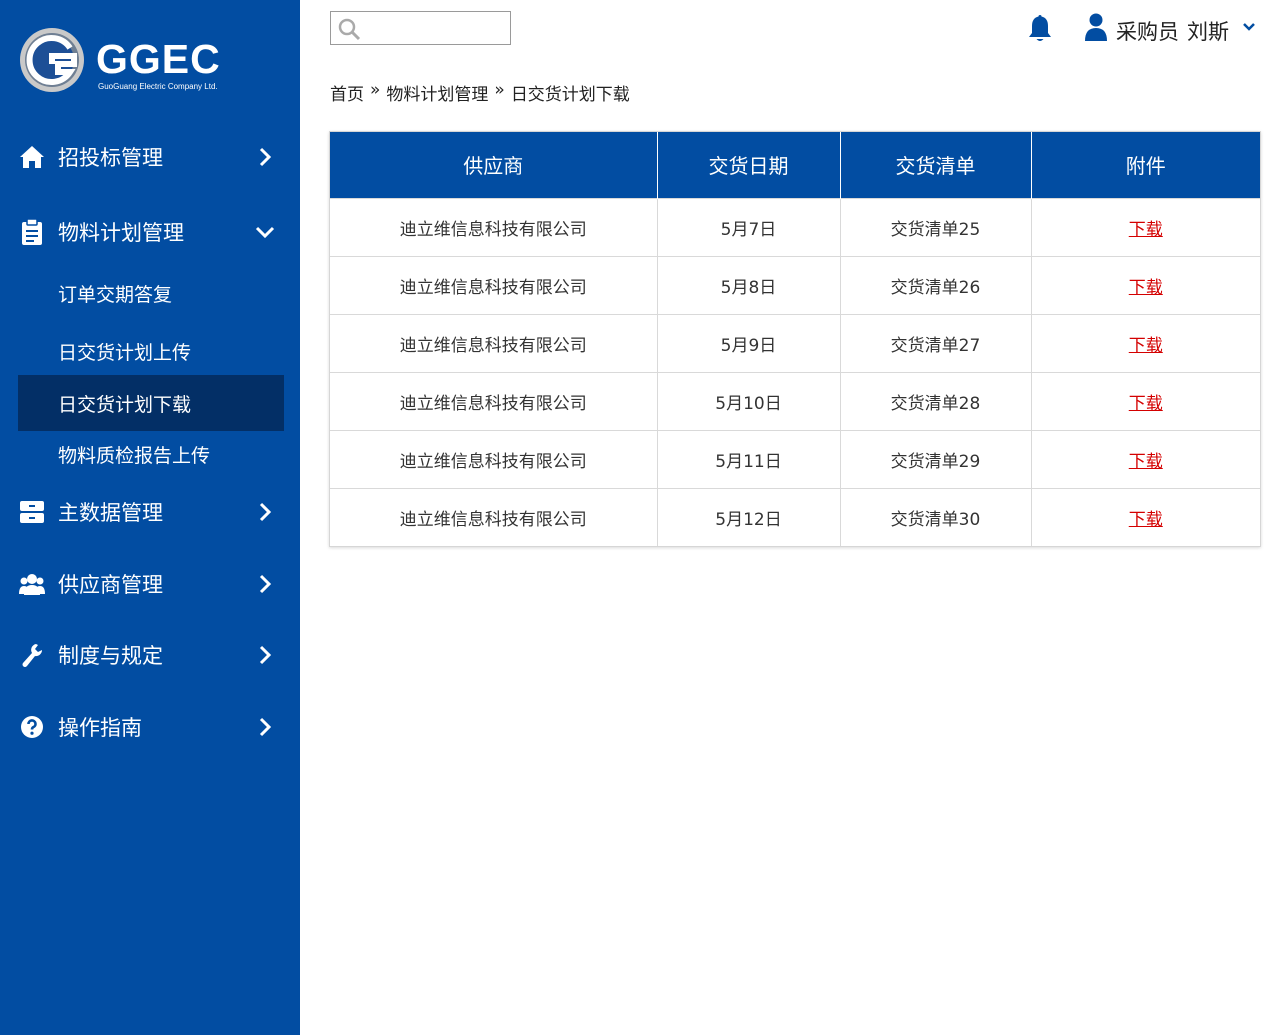 The width and height of the screenshot is (1280, 1035). I want to click on database-icon, so click(32, 512).